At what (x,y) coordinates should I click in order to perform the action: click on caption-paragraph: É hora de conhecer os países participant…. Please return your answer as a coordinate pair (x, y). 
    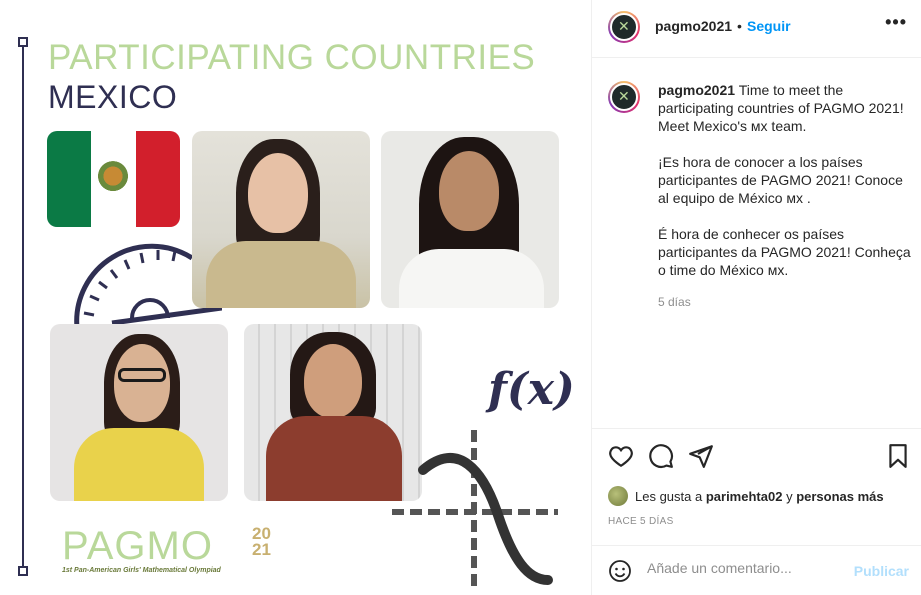
    Looking at the image, I should click on (784, 252).